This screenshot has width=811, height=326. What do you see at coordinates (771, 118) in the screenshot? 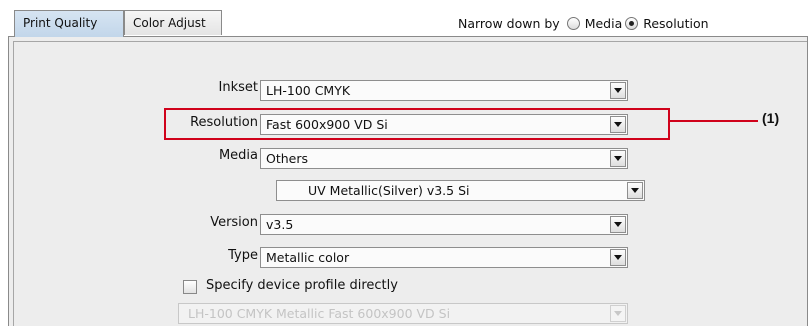
I see `callout-label: (1)` at bounding box center [771, 118].